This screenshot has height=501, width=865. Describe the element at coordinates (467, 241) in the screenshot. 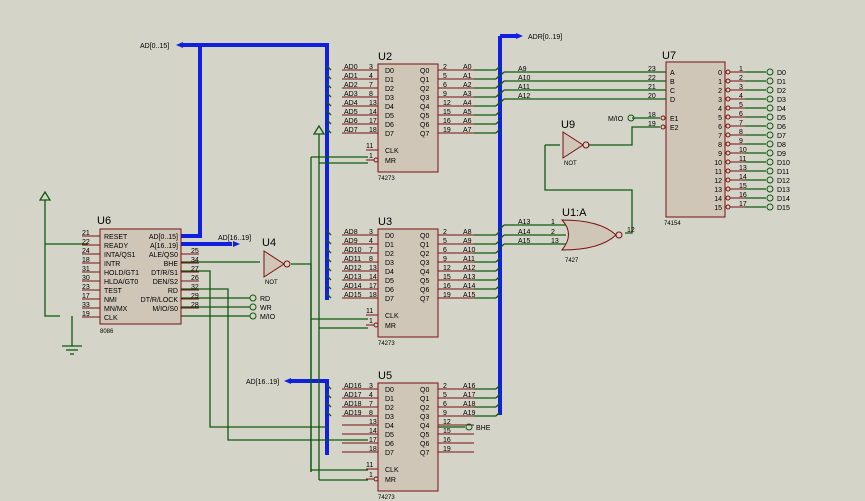

I see `u3-out-net: A9` at that location.